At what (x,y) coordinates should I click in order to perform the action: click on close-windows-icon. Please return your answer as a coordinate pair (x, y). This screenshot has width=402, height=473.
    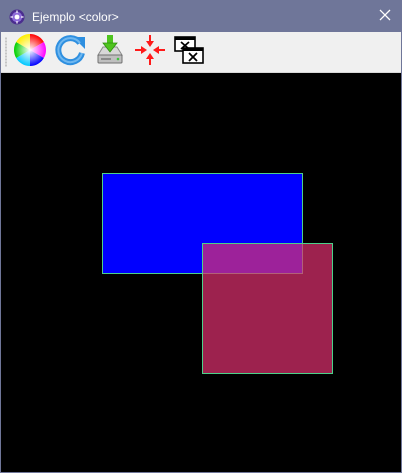
    Looking at the image, I should click on (189, 52).